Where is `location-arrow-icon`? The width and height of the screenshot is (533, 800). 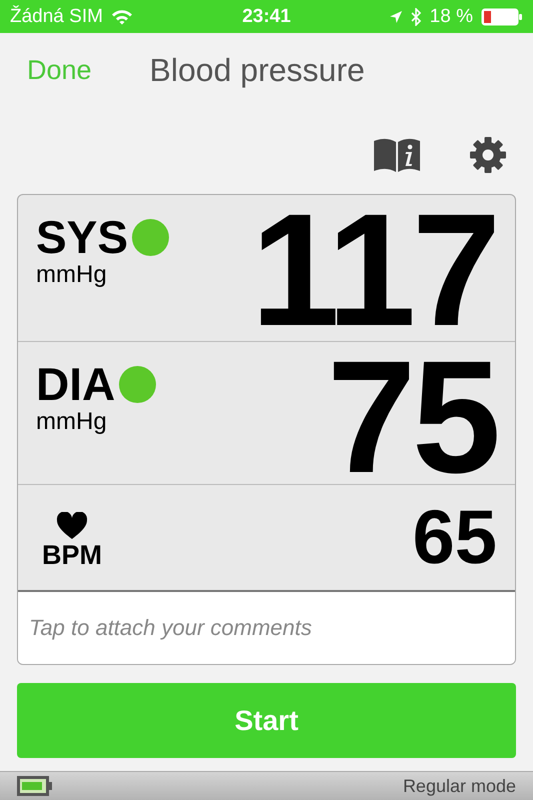
location-arrow-icon is located at coordinates (395, 17).